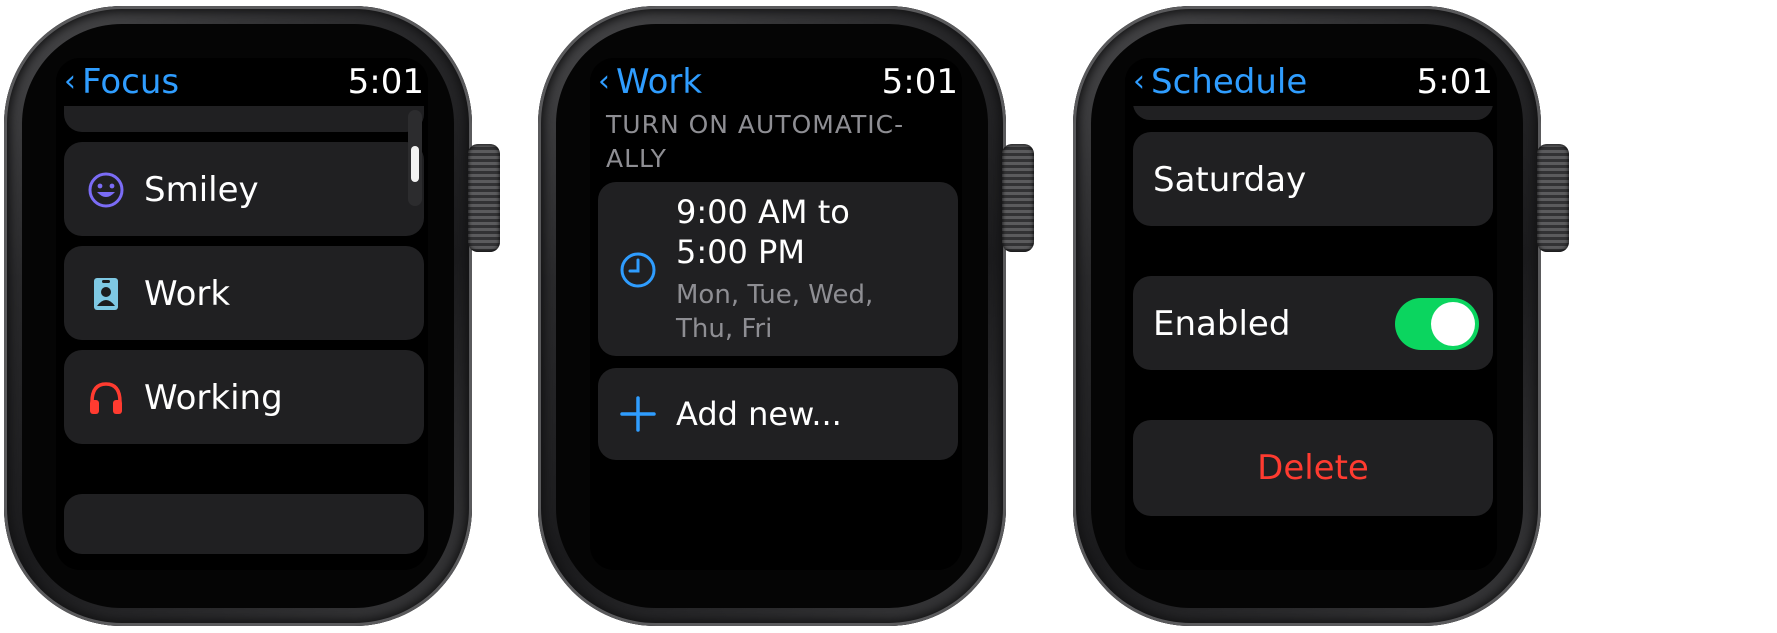 This screenshot has width=1777, height=633. What do you see at coordinates (1313, 323) in the screenshot?
I see `enabled-row: Enabled` at bounding box center [1313, 323].